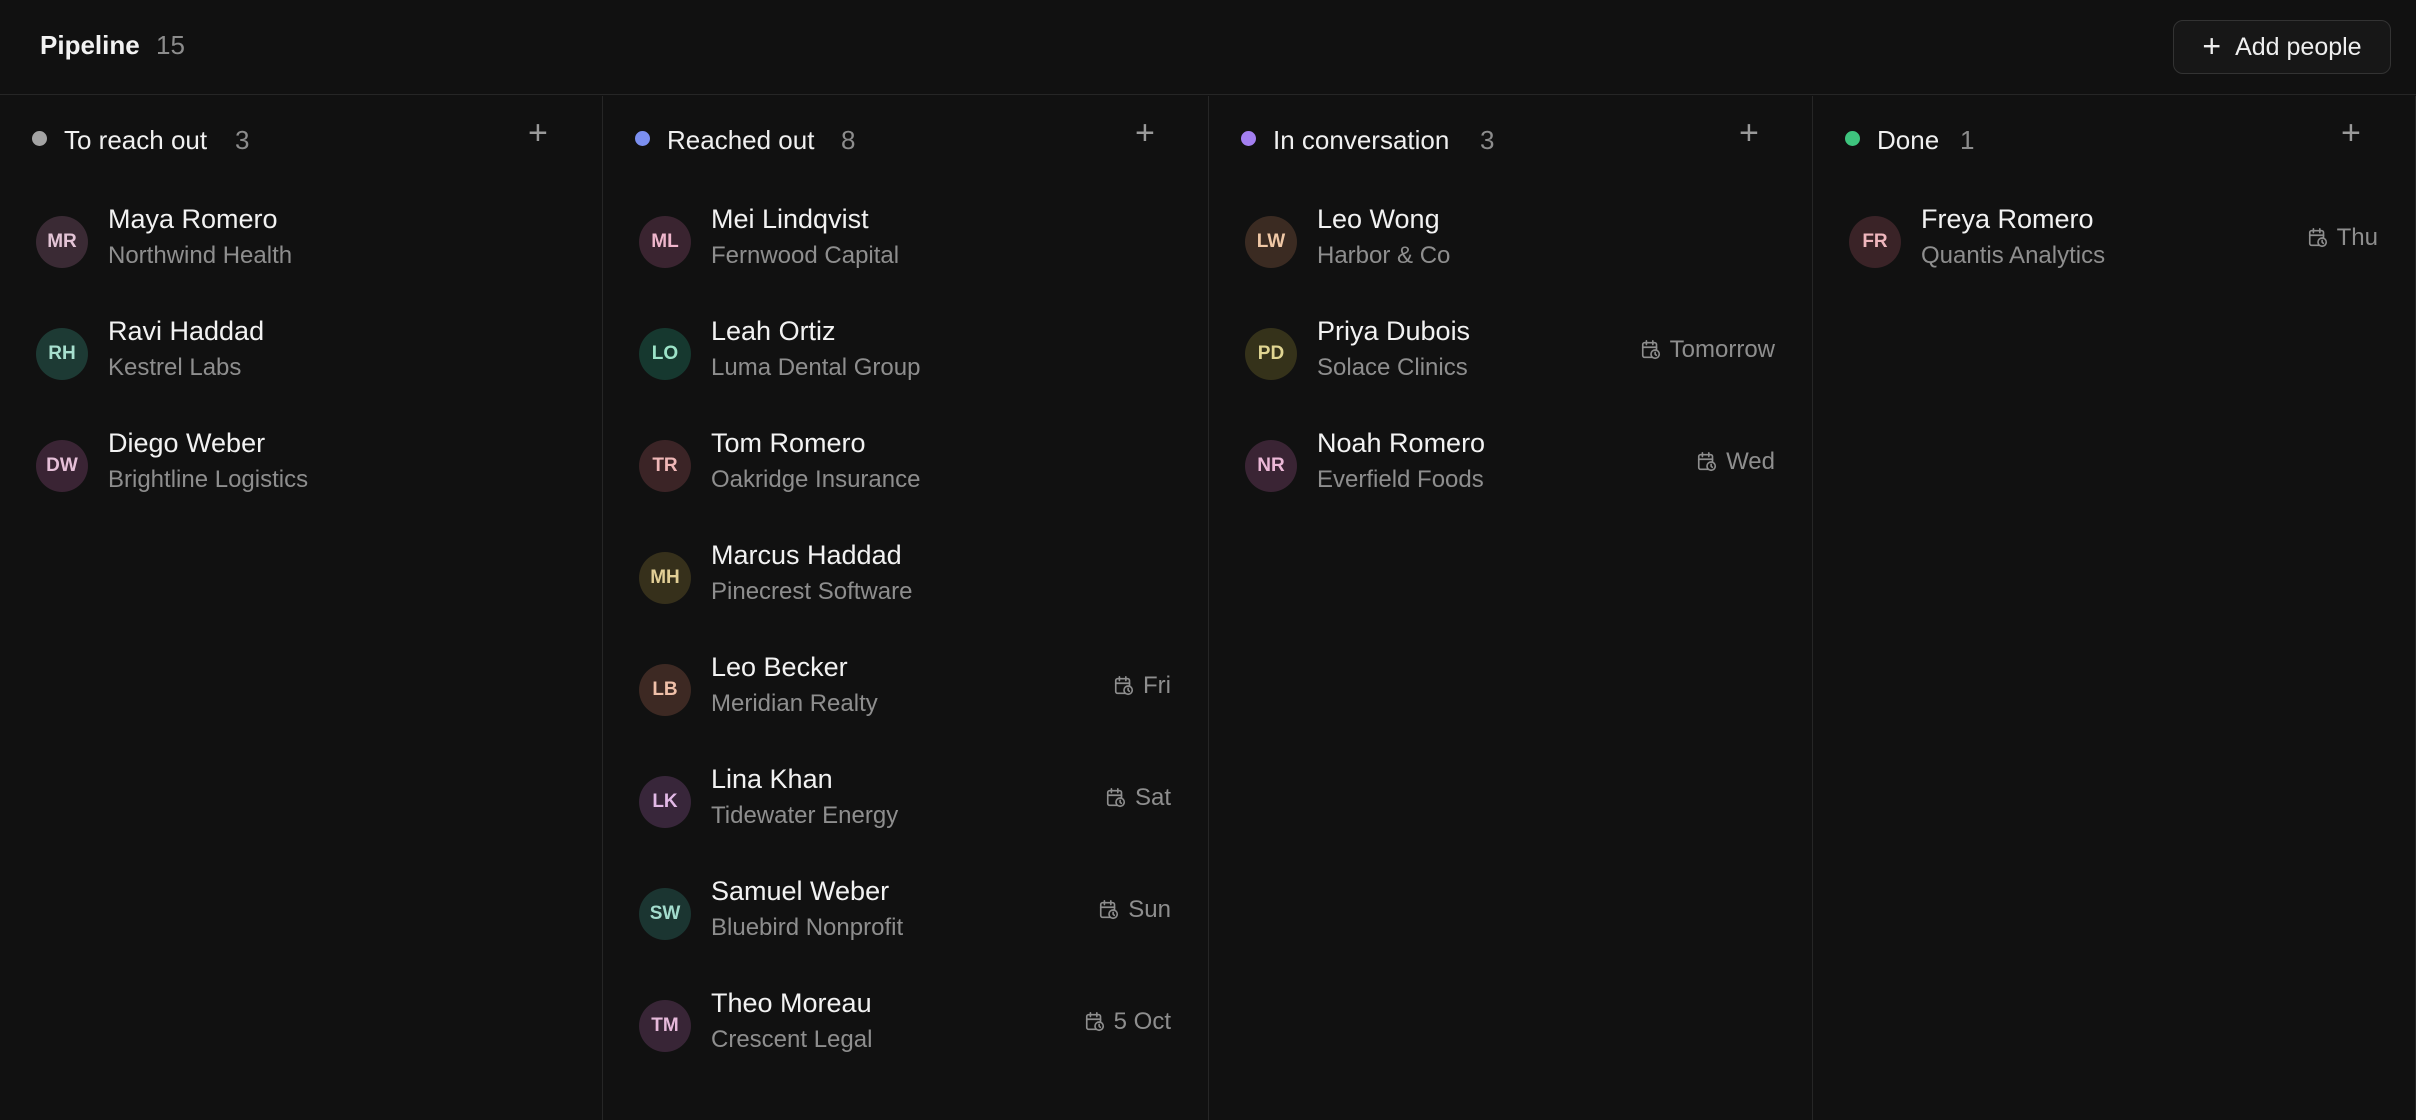  I want to click on due-label: Wed, so click(1750, 461).